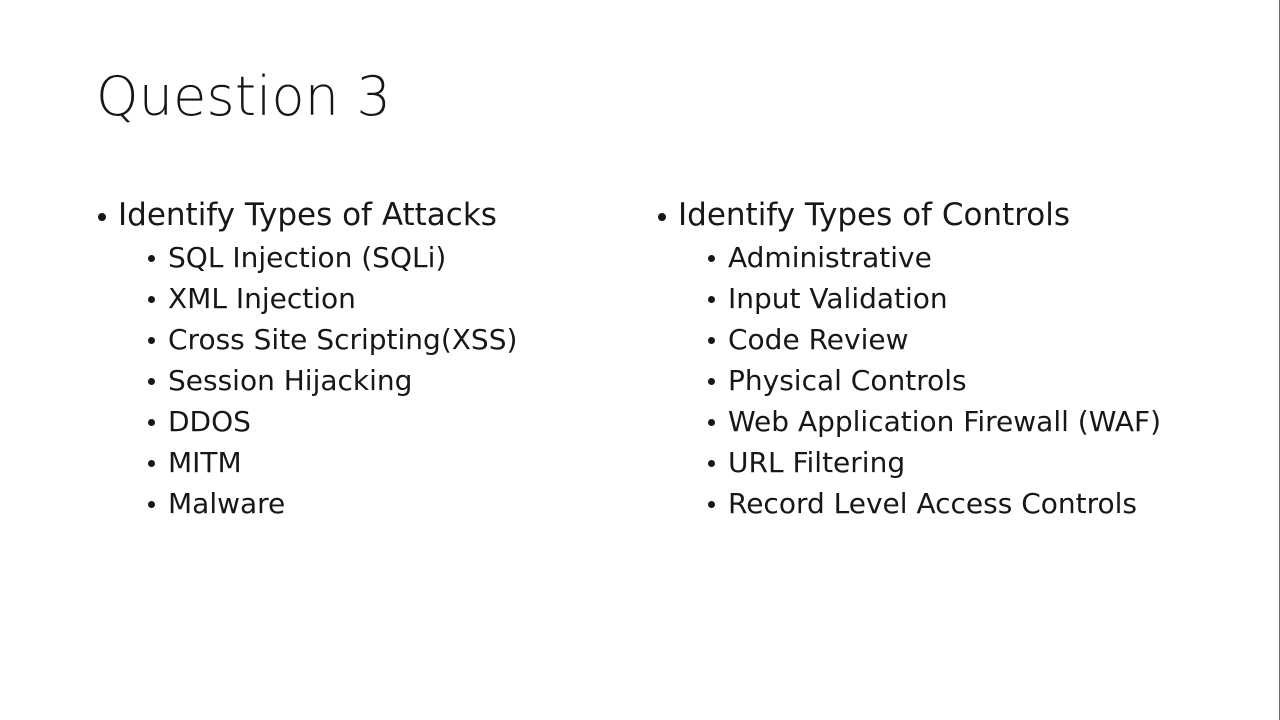 The image size is (1280, 720). What do you see at coordinates (343, 339) in the screenshot?
I see `list-item-label: Cross Site Scripting(XSS)` at bounding box center [343, 339].